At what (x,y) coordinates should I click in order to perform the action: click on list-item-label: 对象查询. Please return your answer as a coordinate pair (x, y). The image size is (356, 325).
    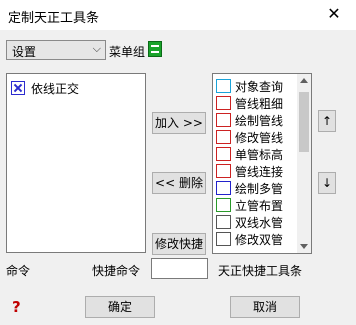
    Looking at the image, I should click on (259, 87).